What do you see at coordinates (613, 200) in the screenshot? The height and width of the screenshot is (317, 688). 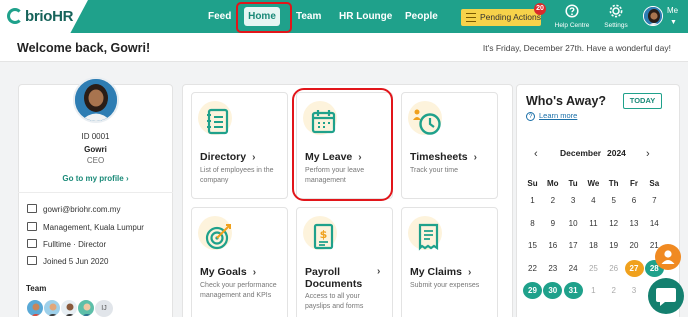 I see `calendar-day: 5` at bounding box center [613, 200].